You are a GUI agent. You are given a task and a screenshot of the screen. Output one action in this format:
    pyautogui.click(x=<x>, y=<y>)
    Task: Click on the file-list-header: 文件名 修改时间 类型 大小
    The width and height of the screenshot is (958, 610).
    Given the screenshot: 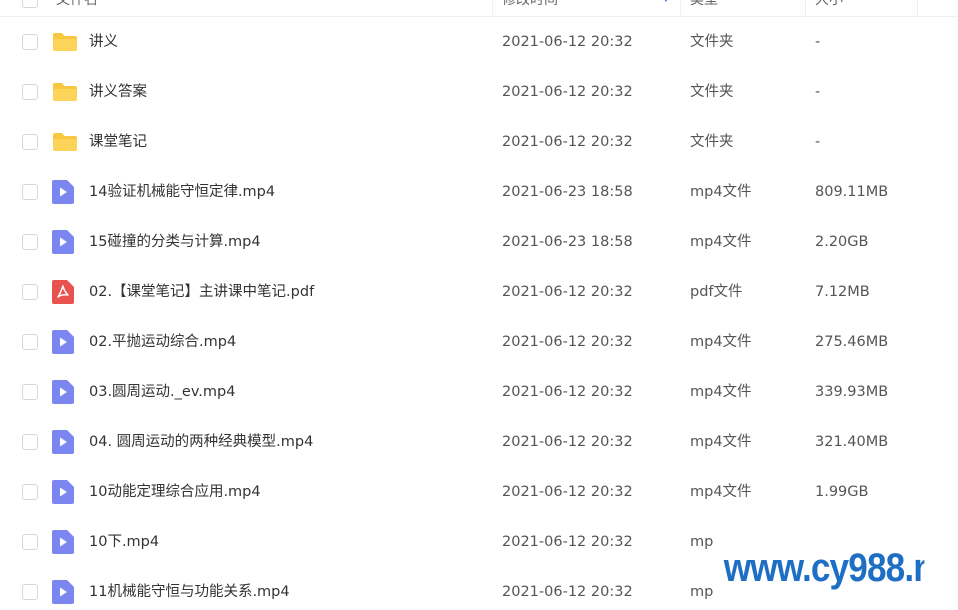 What is the action you would take?
    pyautogui.click(x=479, y=8)
    